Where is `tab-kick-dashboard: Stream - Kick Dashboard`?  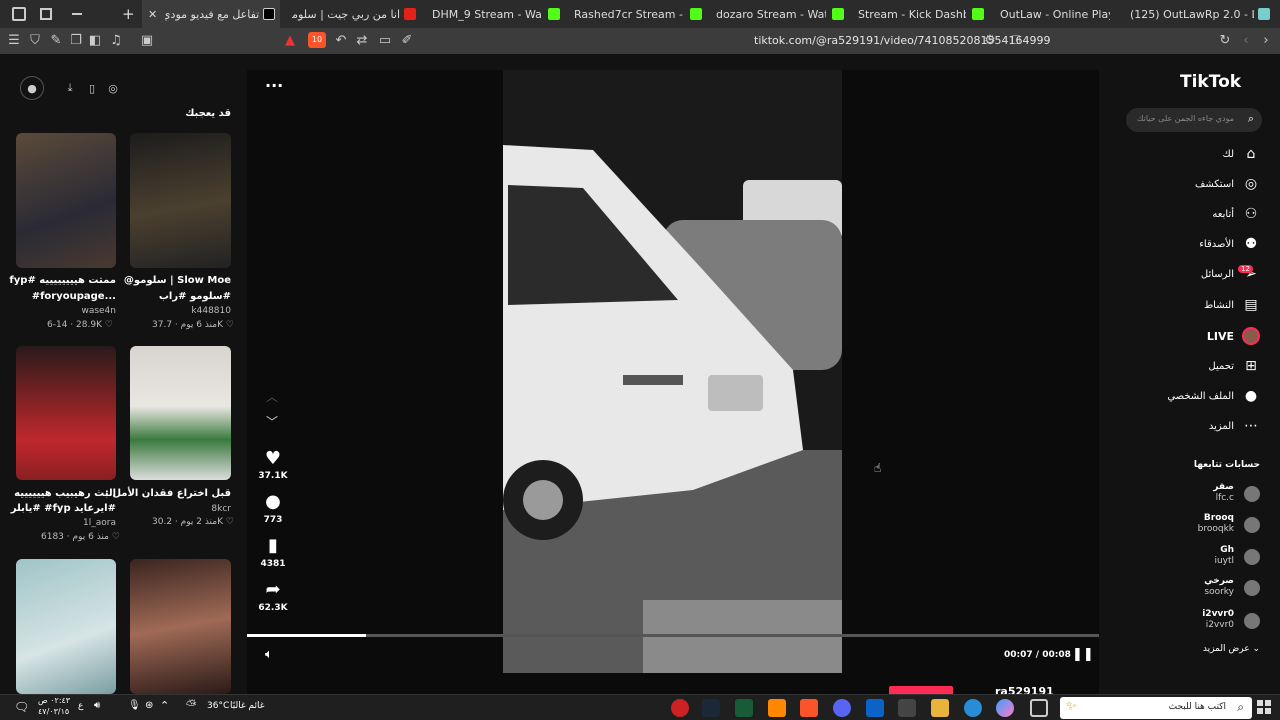
tab-kick-dashboard: Stream - Kick Dashboard is located at coordinates (920, 14).